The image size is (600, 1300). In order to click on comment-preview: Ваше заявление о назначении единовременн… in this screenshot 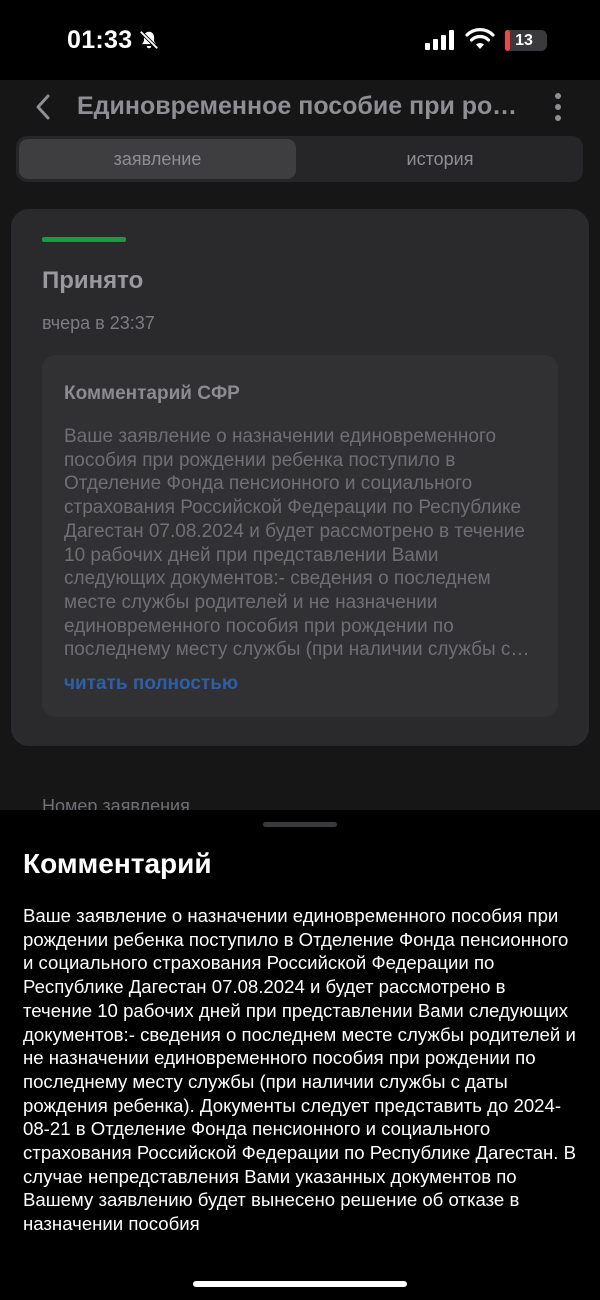, I will do `click(294, 543)`.